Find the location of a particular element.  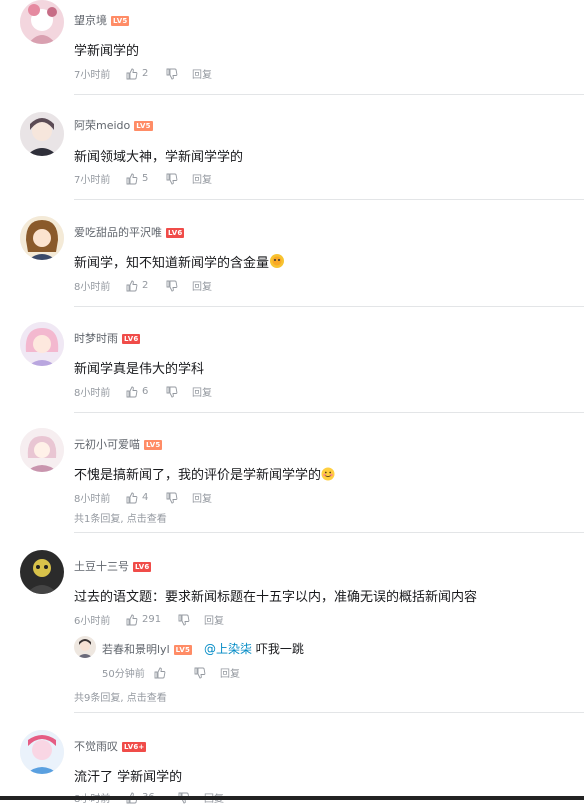

comment-text: 新闻学真是伟大的学科 is located at coordinates (139, 369).